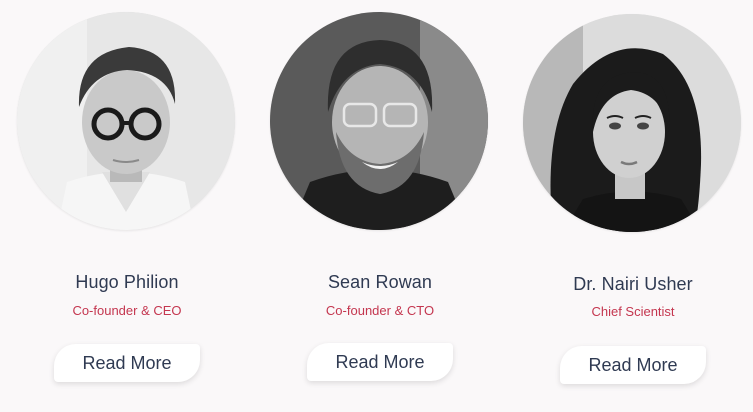 This screenshot has width=753, height=412. I want to click on member-role: Co-founder & CTO, so click(380, 310).